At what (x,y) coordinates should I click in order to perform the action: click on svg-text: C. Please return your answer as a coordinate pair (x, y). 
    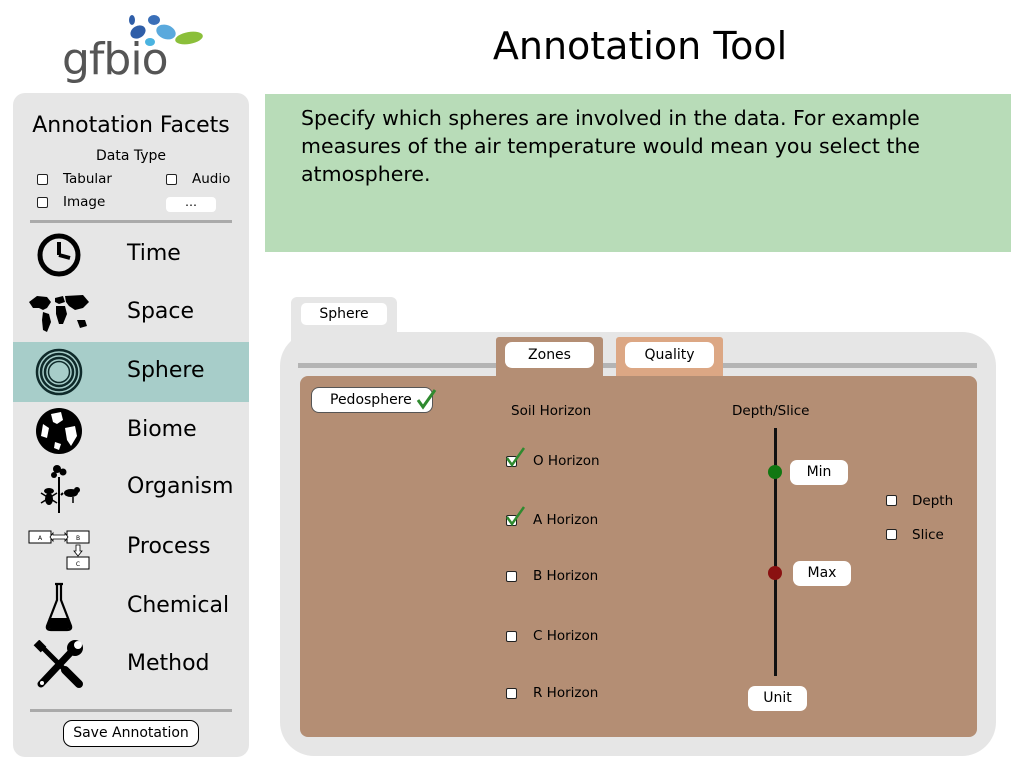
    Looking at the image, I should click on (78, 564).